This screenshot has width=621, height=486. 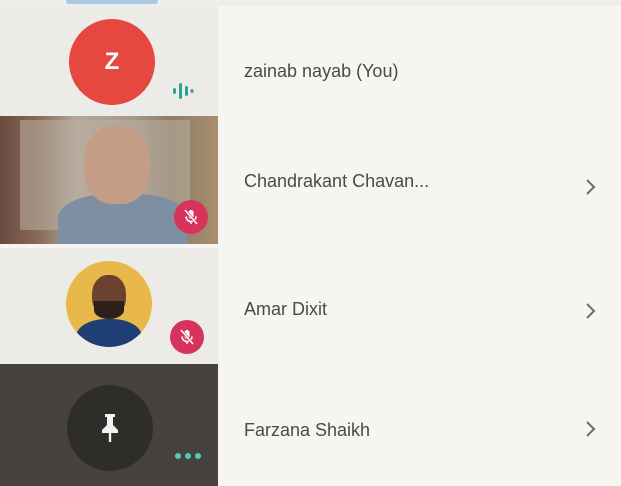 What do you see at coordinates (112, 62) in the screenshot?
I see `avatar: Z` at bounding box center [112, 62].